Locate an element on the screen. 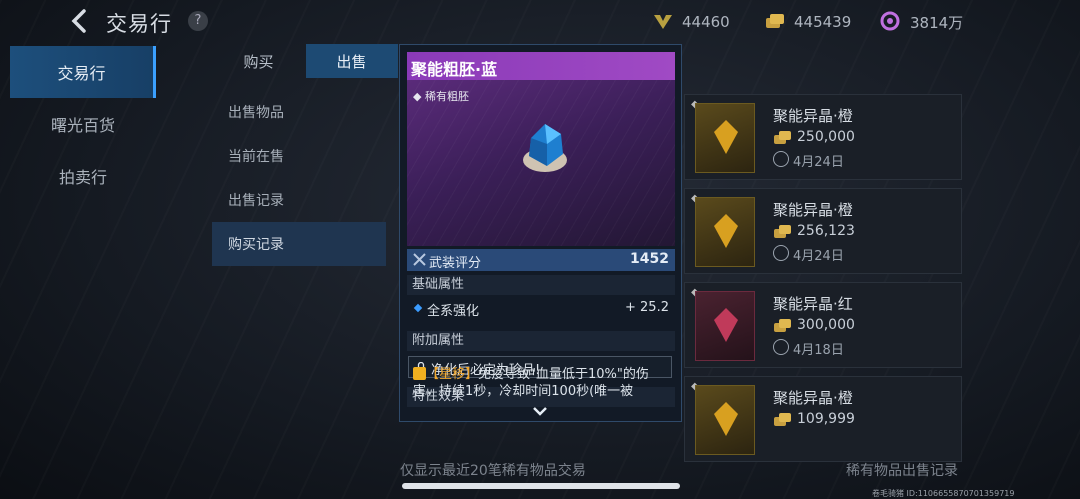 Image resolution: width=1080 pixels, height=499 pixels. sidebar: 交易行 曙光百货 拍卖行 is located at coordinates (83, 124).